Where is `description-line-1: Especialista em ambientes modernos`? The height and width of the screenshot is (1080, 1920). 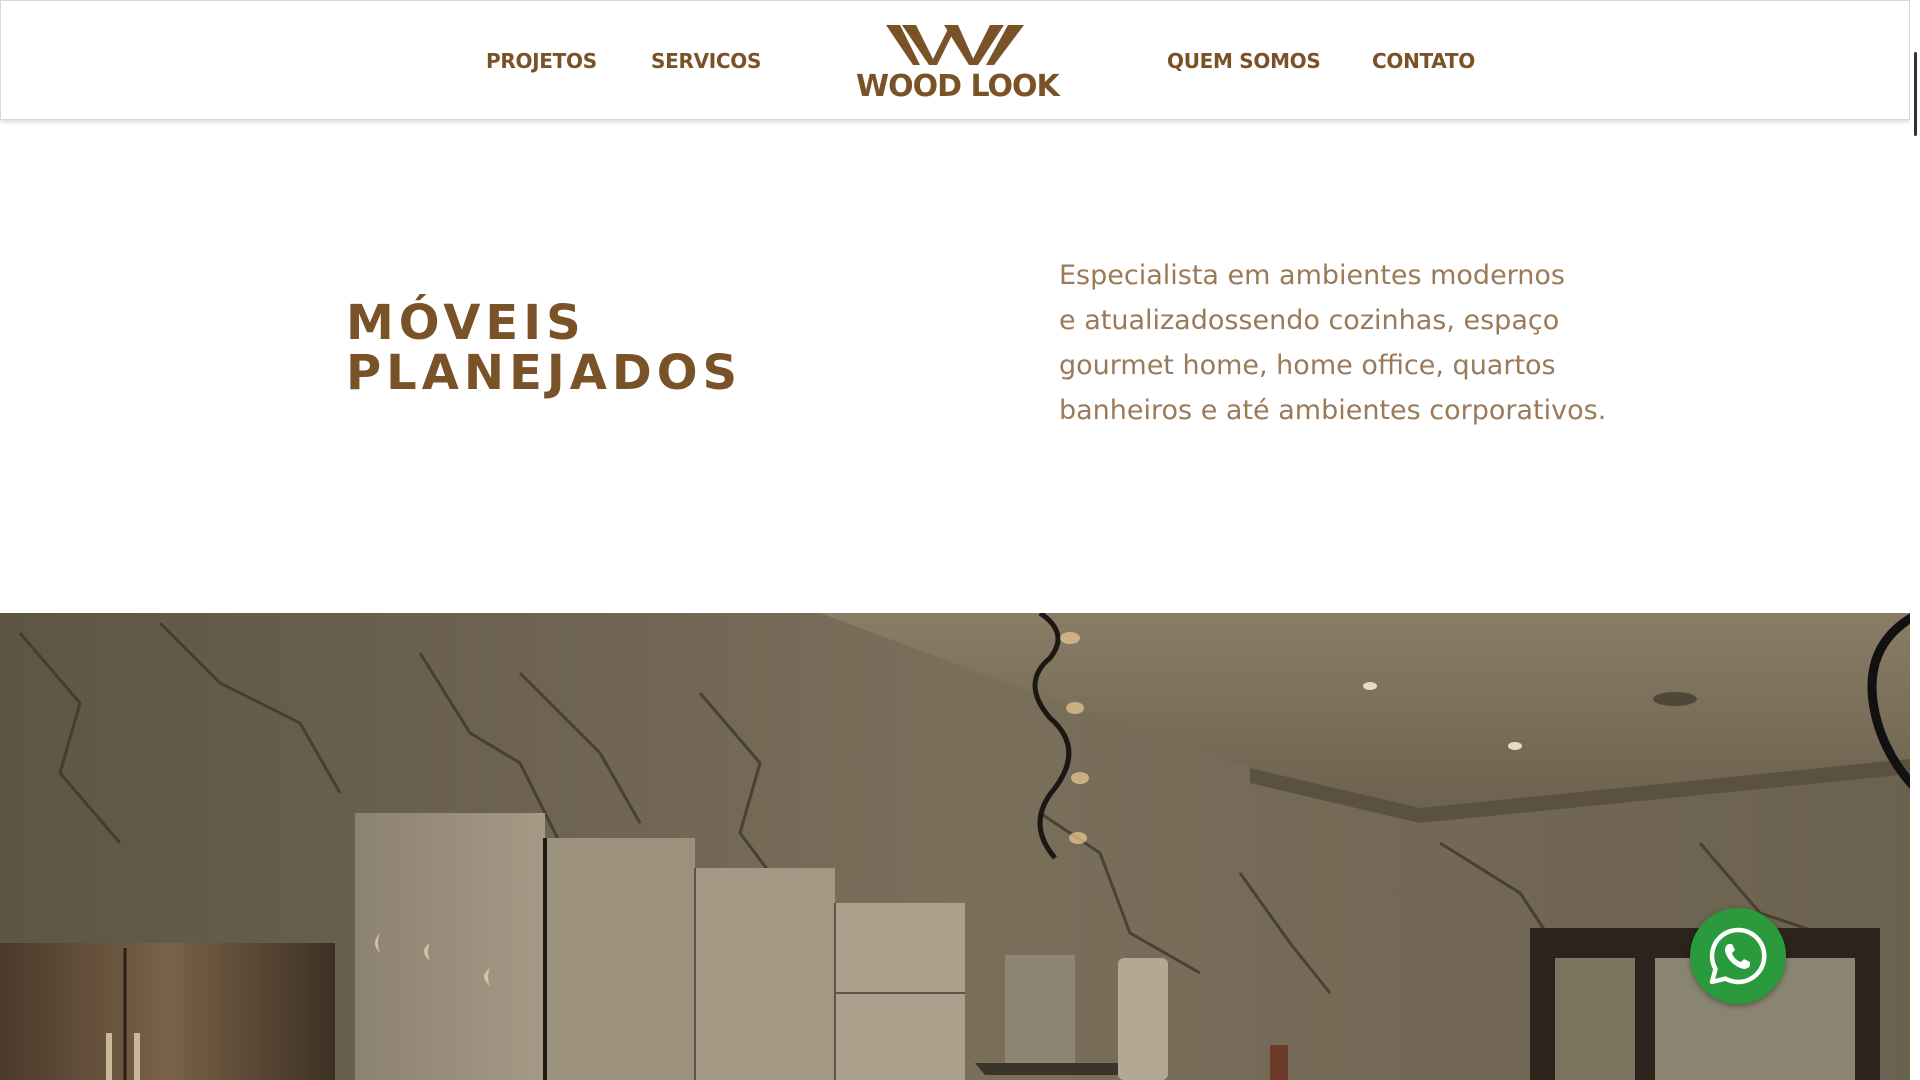
description-line-1: Especialista em ambientes modernos is located at coordinates (1312, 275).